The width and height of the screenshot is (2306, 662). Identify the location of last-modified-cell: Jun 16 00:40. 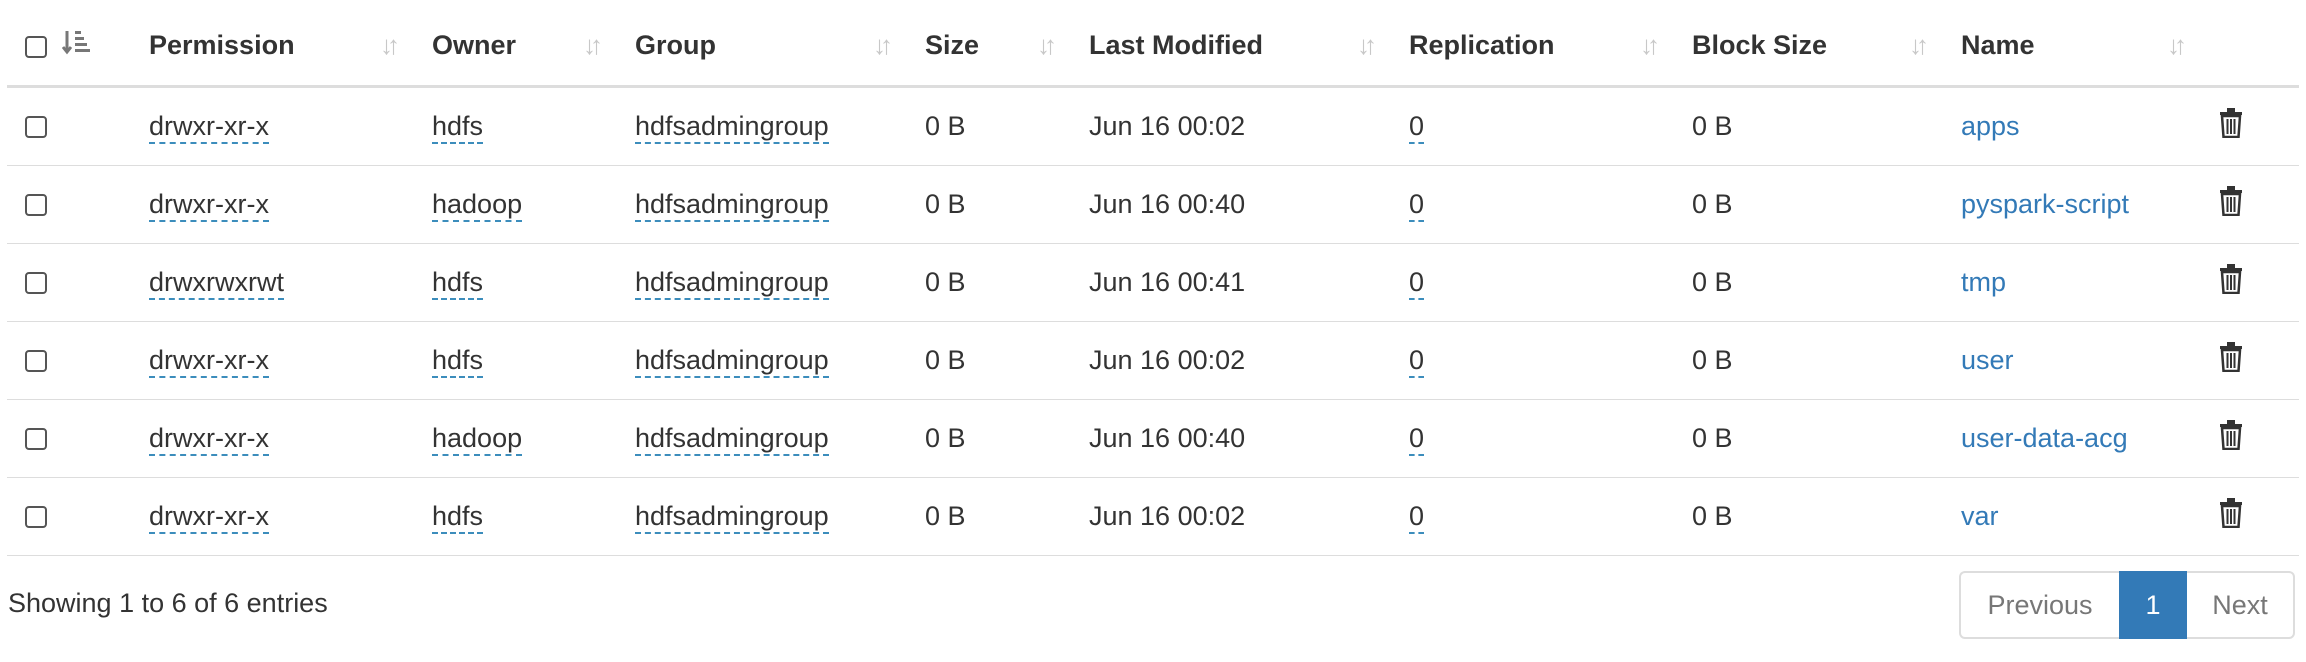
(1249, 204).